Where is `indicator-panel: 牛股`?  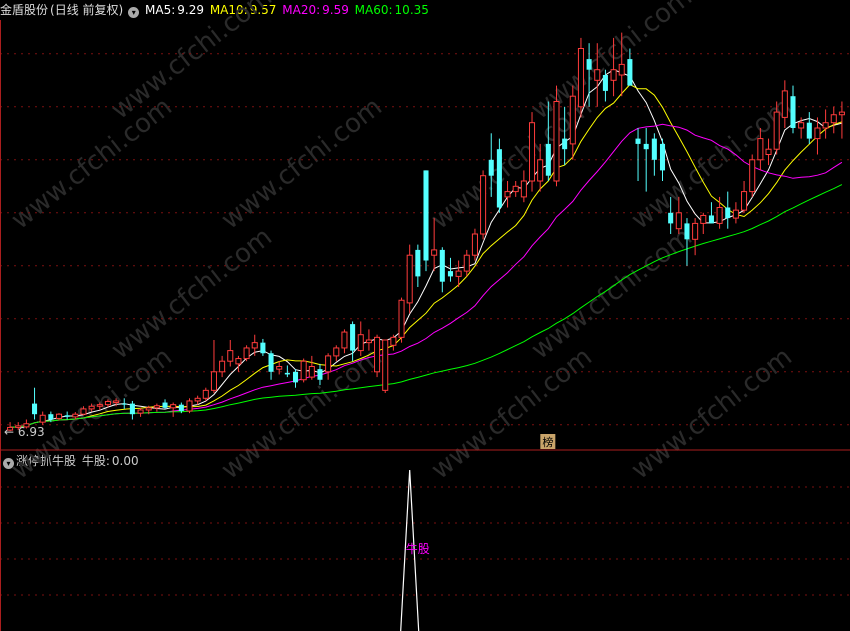
indicator-panel: 牛股 is located at coordinates (415, 550).